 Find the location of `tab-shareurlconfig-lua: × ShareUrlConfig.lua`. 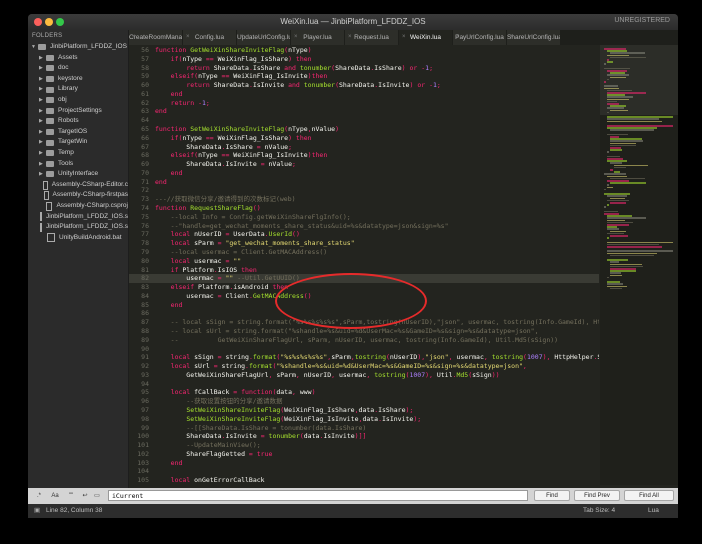

tab-shareurlconfig-lua: × ShareUrlConfig.lua is located at coordinates (533, 37).